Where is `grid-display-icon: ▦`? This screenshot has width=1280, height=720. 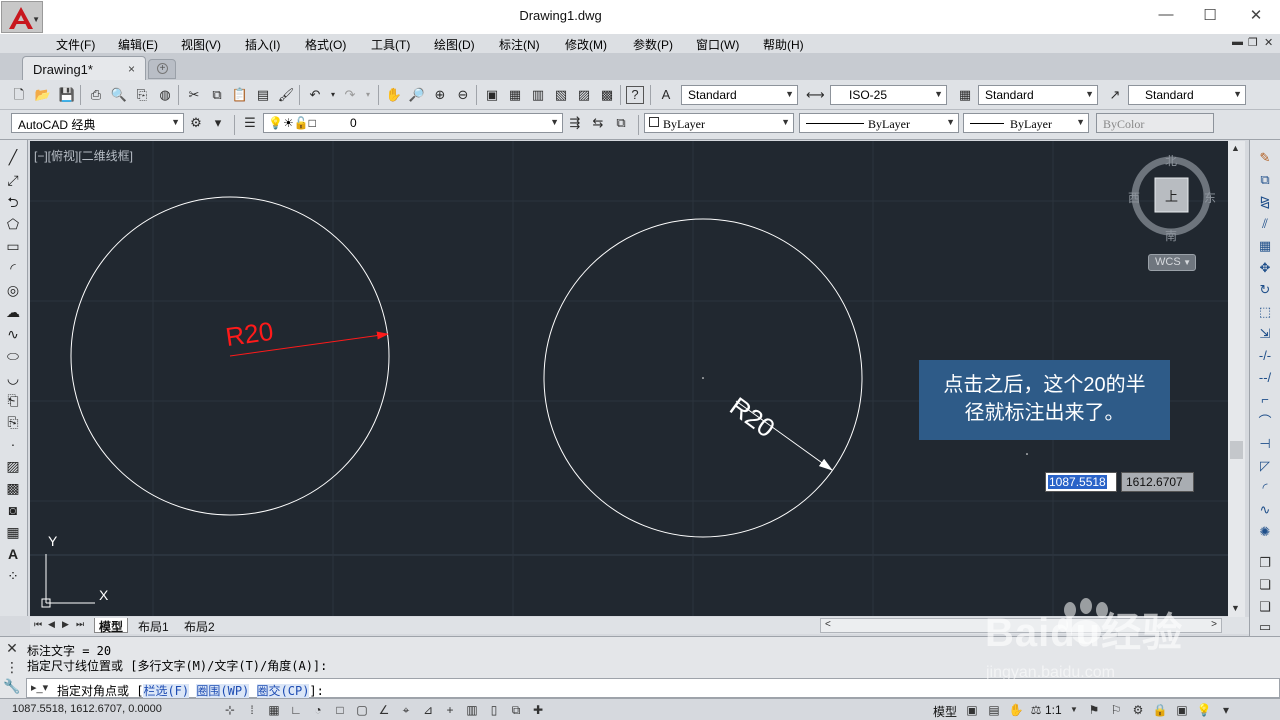 grid-display-icon: ▦ is located at coordinates (274, 710).